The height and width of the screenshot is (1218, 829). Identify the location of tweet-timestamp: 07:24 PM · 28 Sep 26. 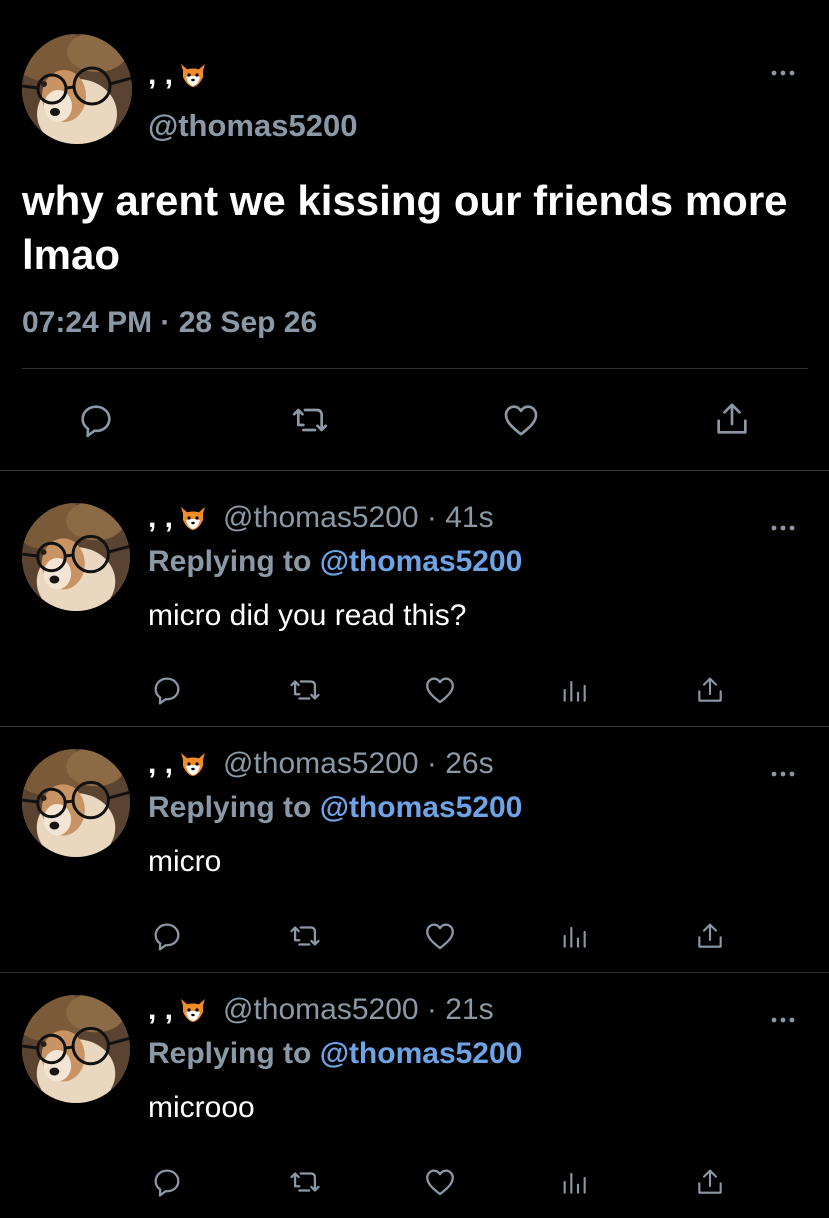
(169, 323).